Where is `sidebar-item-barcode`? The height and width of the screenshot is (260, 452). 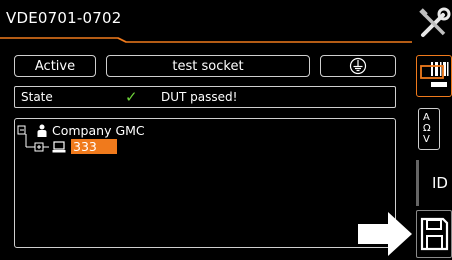 sidebar-item-barcode is located at coordinates (434, 76).